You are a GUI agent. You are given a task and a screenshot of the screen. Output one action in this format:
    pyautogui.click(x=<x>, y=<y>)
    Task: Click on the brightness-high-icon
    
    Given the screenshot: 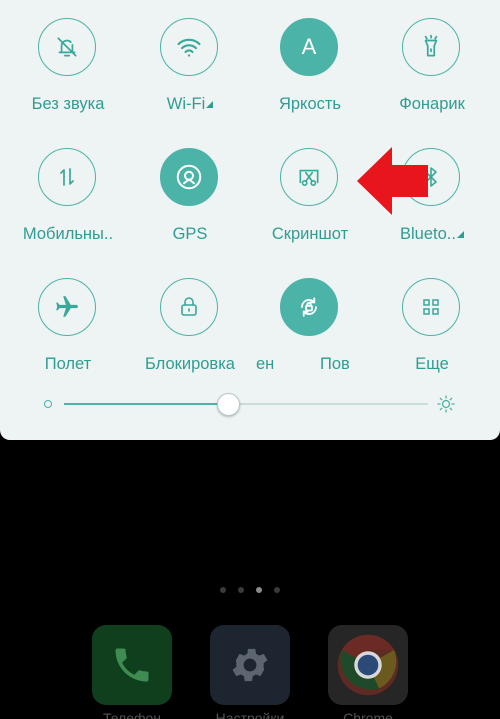 What is the action you would take?
    pyautogui.click(x=446, y=404)
    